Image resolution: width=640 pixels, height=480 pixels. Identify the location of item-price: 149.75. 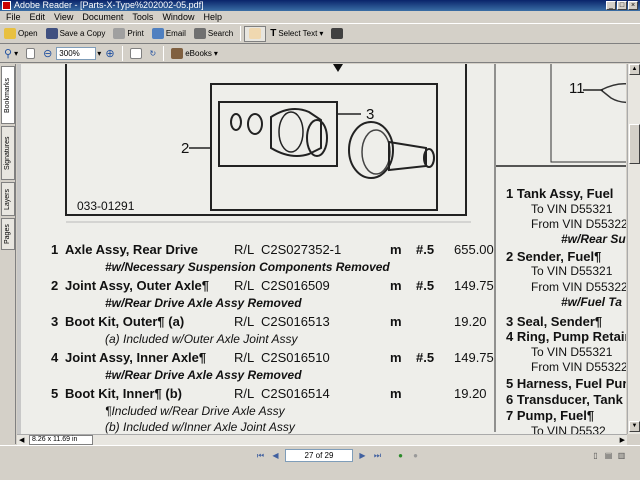
(474, 357).